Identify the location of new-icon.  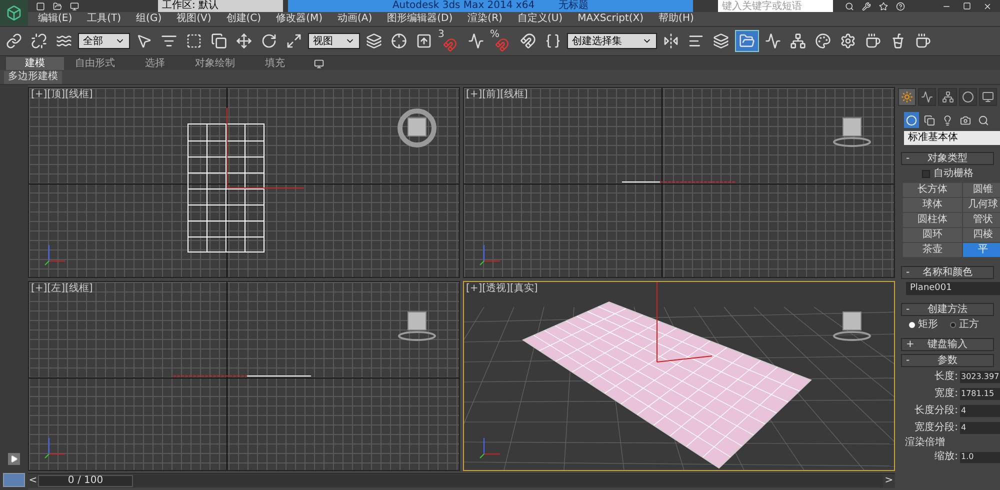
(40, 6).